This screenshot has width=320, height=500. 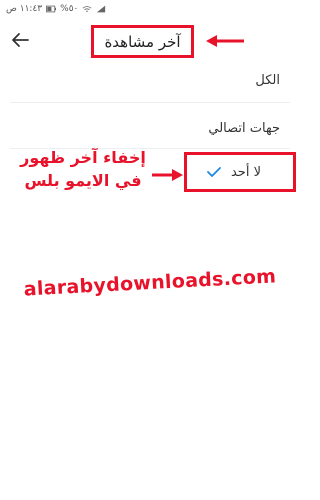 I want to click on app-bar: آخر مشاهدة, so click(x=150, y=41).